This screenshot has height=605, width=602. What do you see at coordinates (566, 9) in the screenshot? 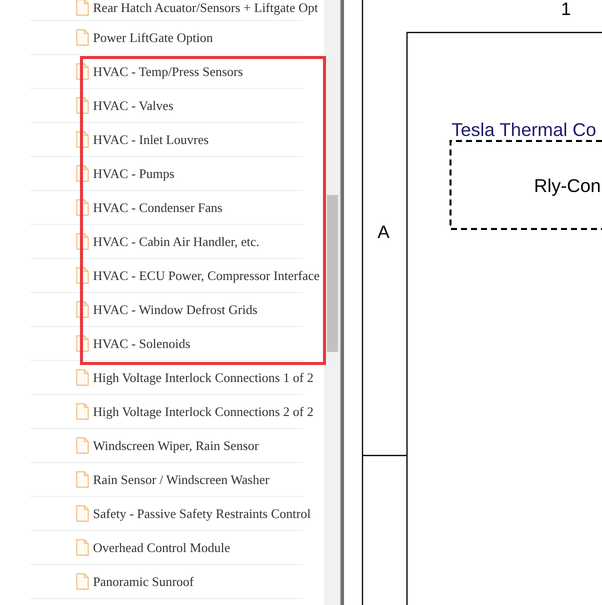
I see `zone-column-label: 1` at bounding box center [566, 9].